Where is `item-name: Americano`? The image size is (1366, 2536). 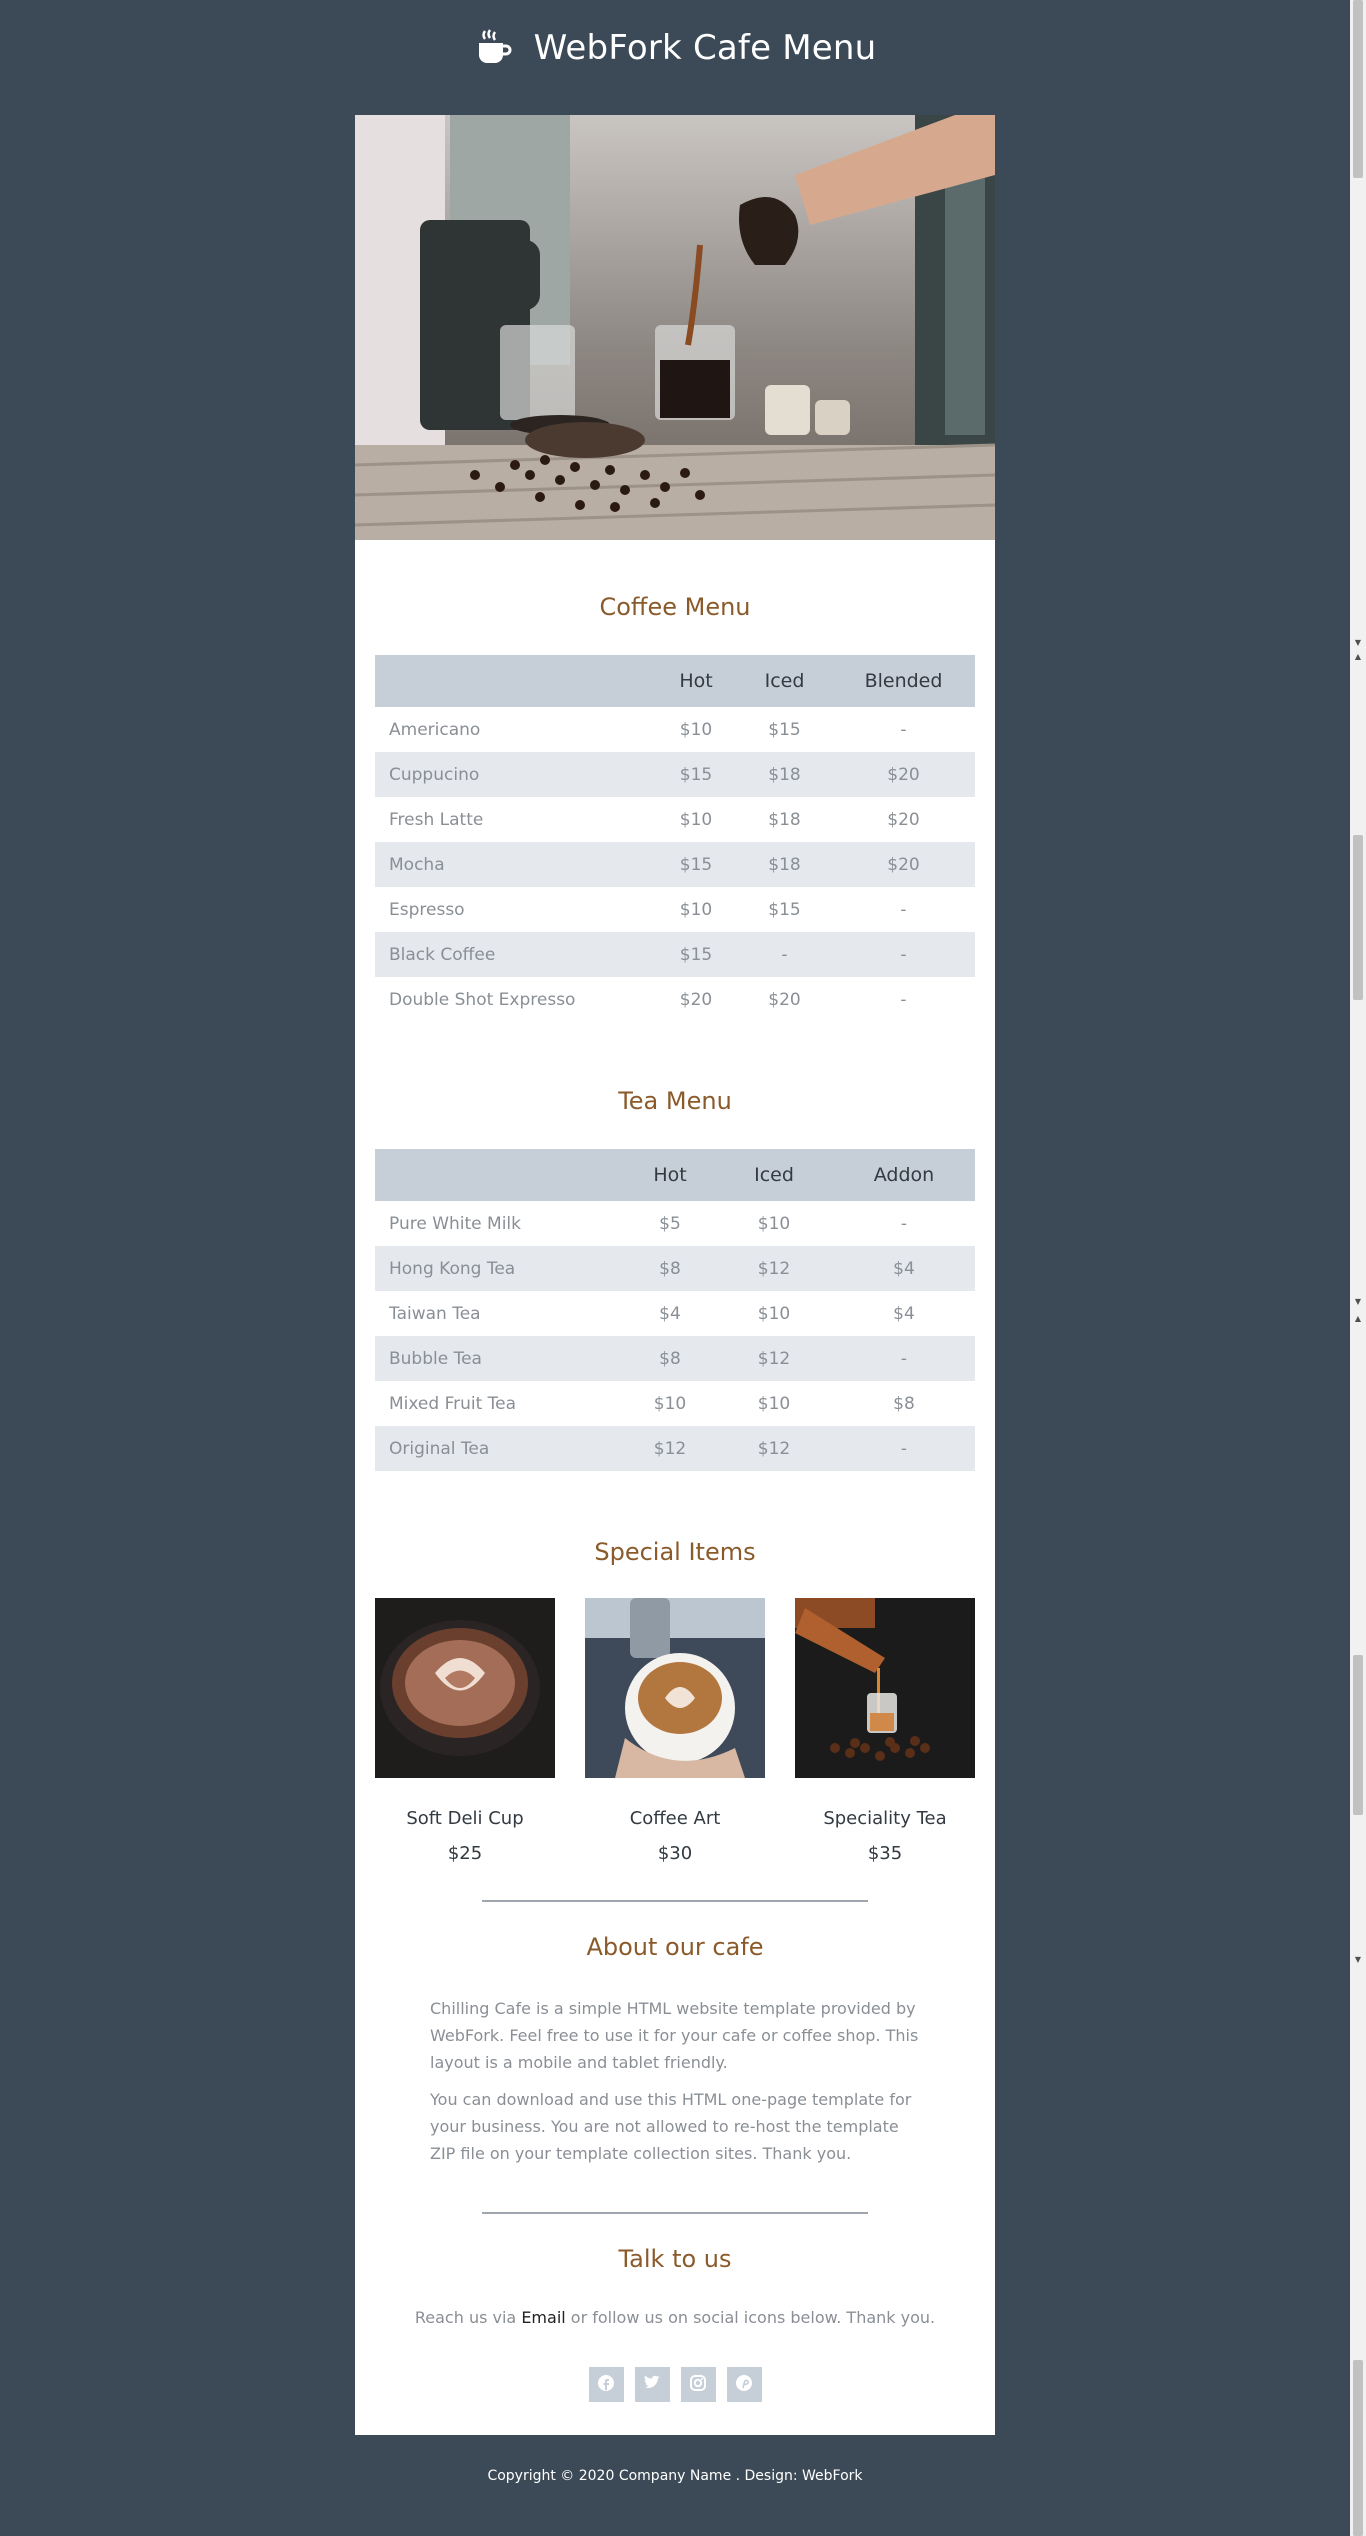
item-name: Americano is located at coordinates (435, 729).